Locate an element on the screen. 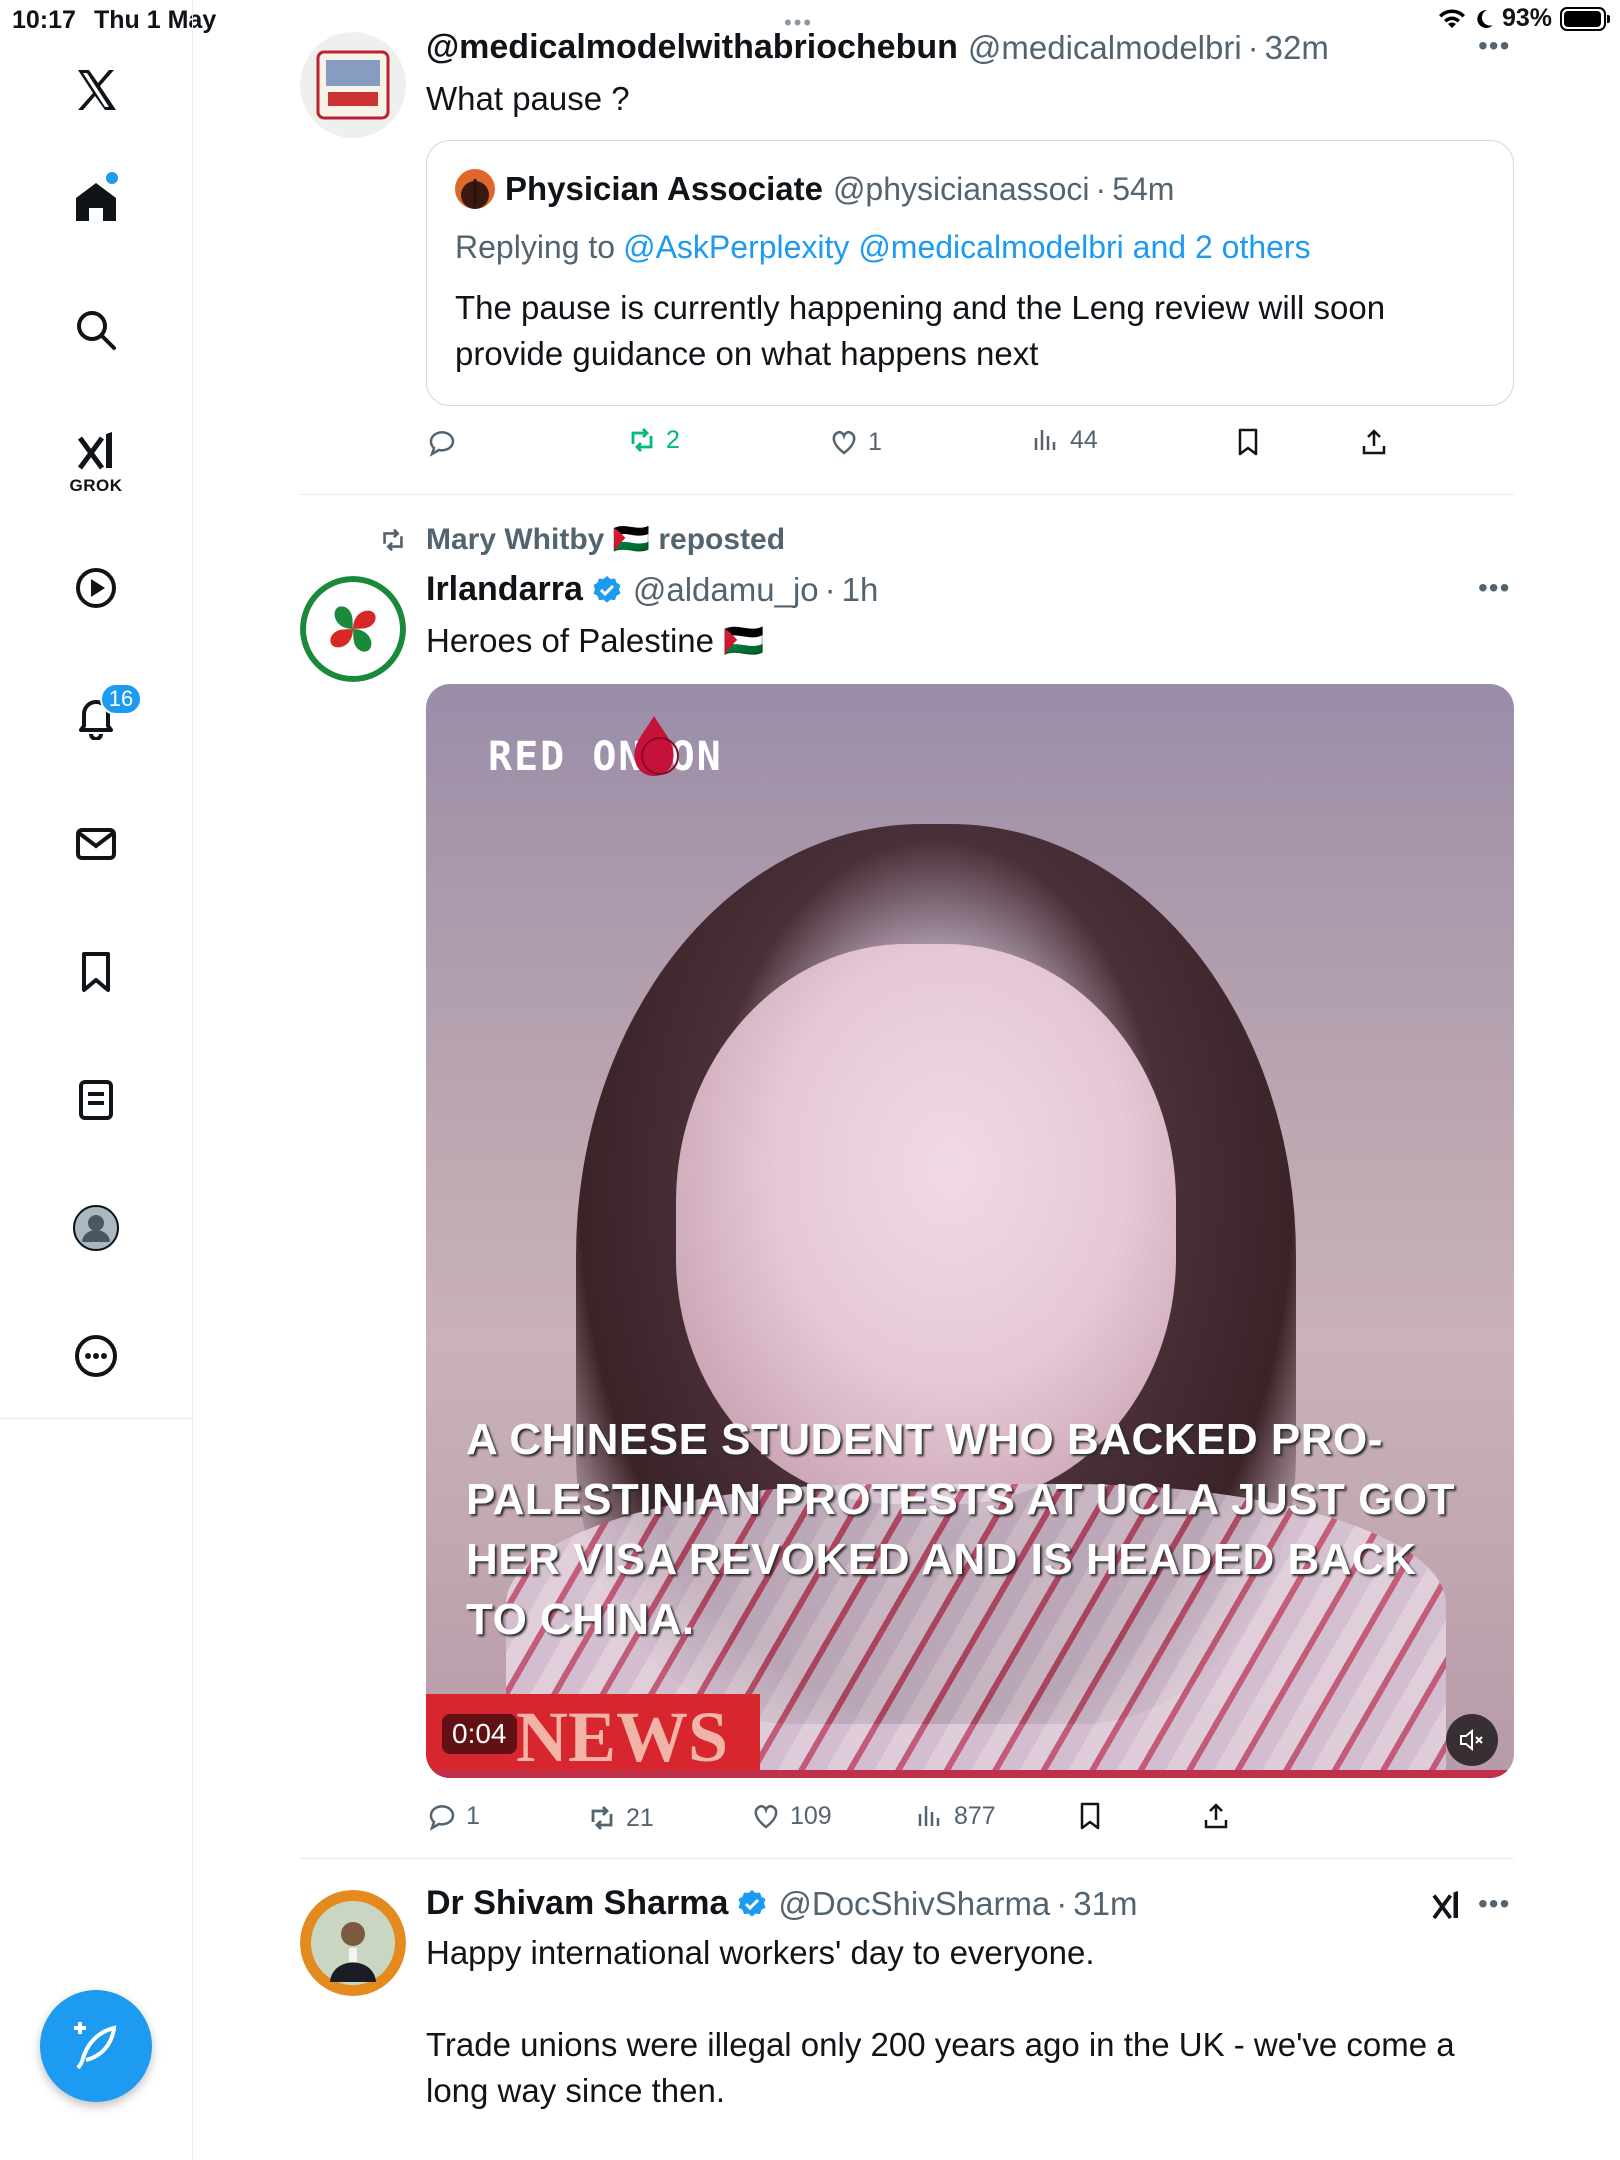  replying-prefix: Replying to is located at coordinates (535, 247).